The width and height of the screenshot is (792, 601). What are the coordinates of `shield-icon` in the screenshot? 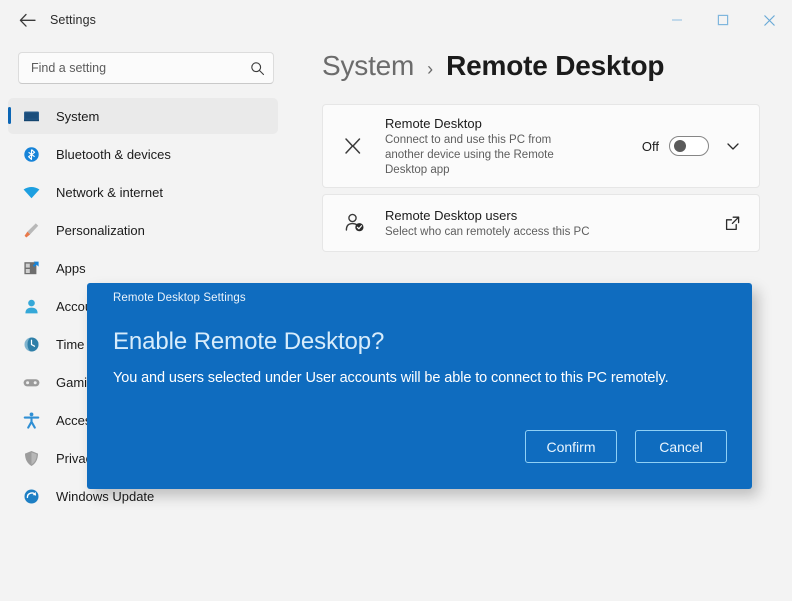 It's located at (31, 458).